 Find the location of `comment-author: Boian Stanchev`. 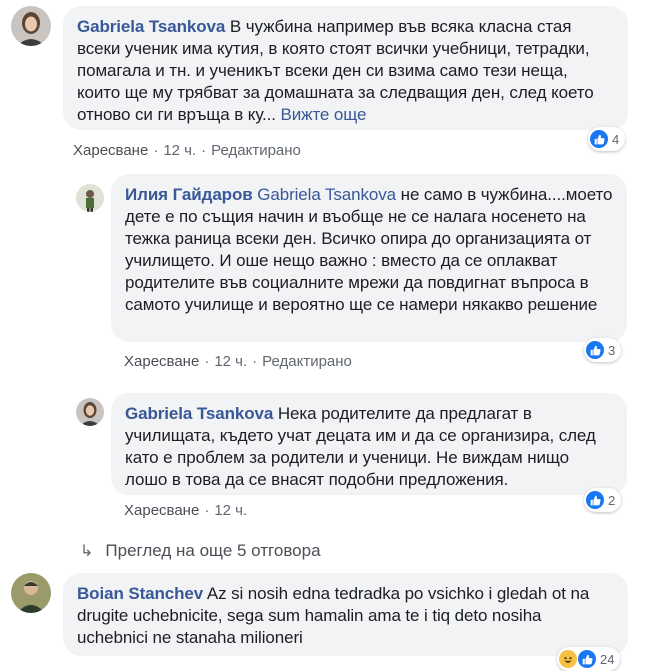

comment-author: Boian Stanchev is located at coordinates (140, 593).